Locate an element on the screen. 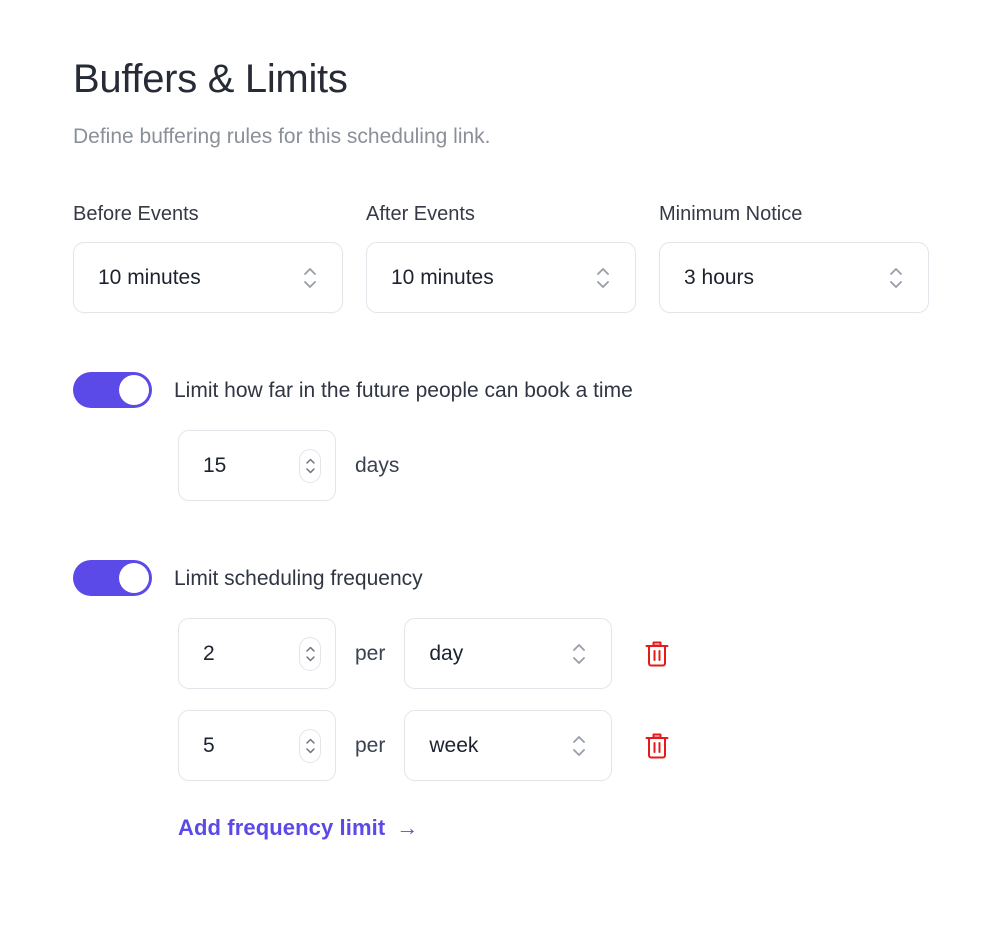 This screenshot has width=1000, height=950. frequency-limit-row: 2 per day is located at coordinates (589, 654).